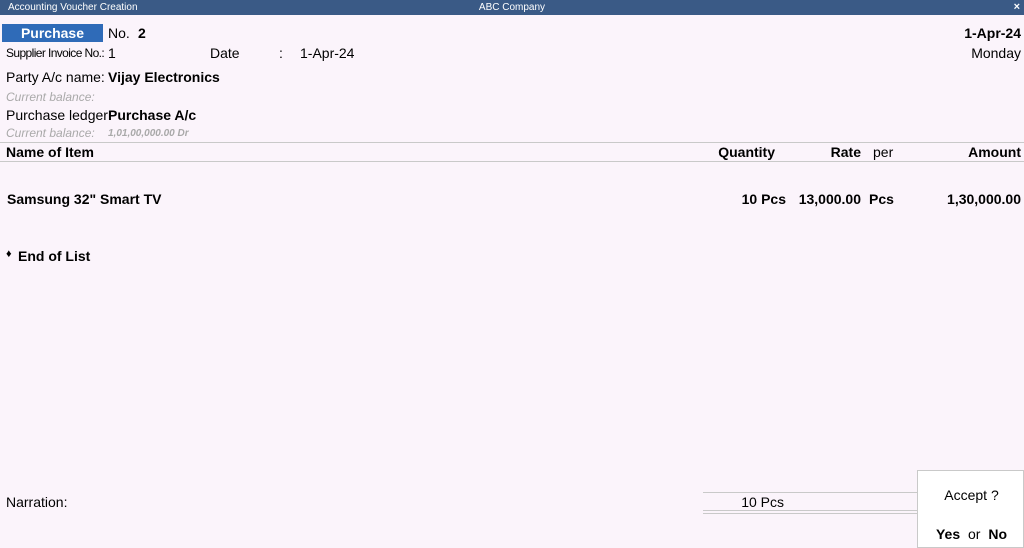 This screenshot has width=1024, height=548. What do you see at coordinates (997, 534) in the screenshot?
I see `no-button: No` at bounding box center [997, 534].